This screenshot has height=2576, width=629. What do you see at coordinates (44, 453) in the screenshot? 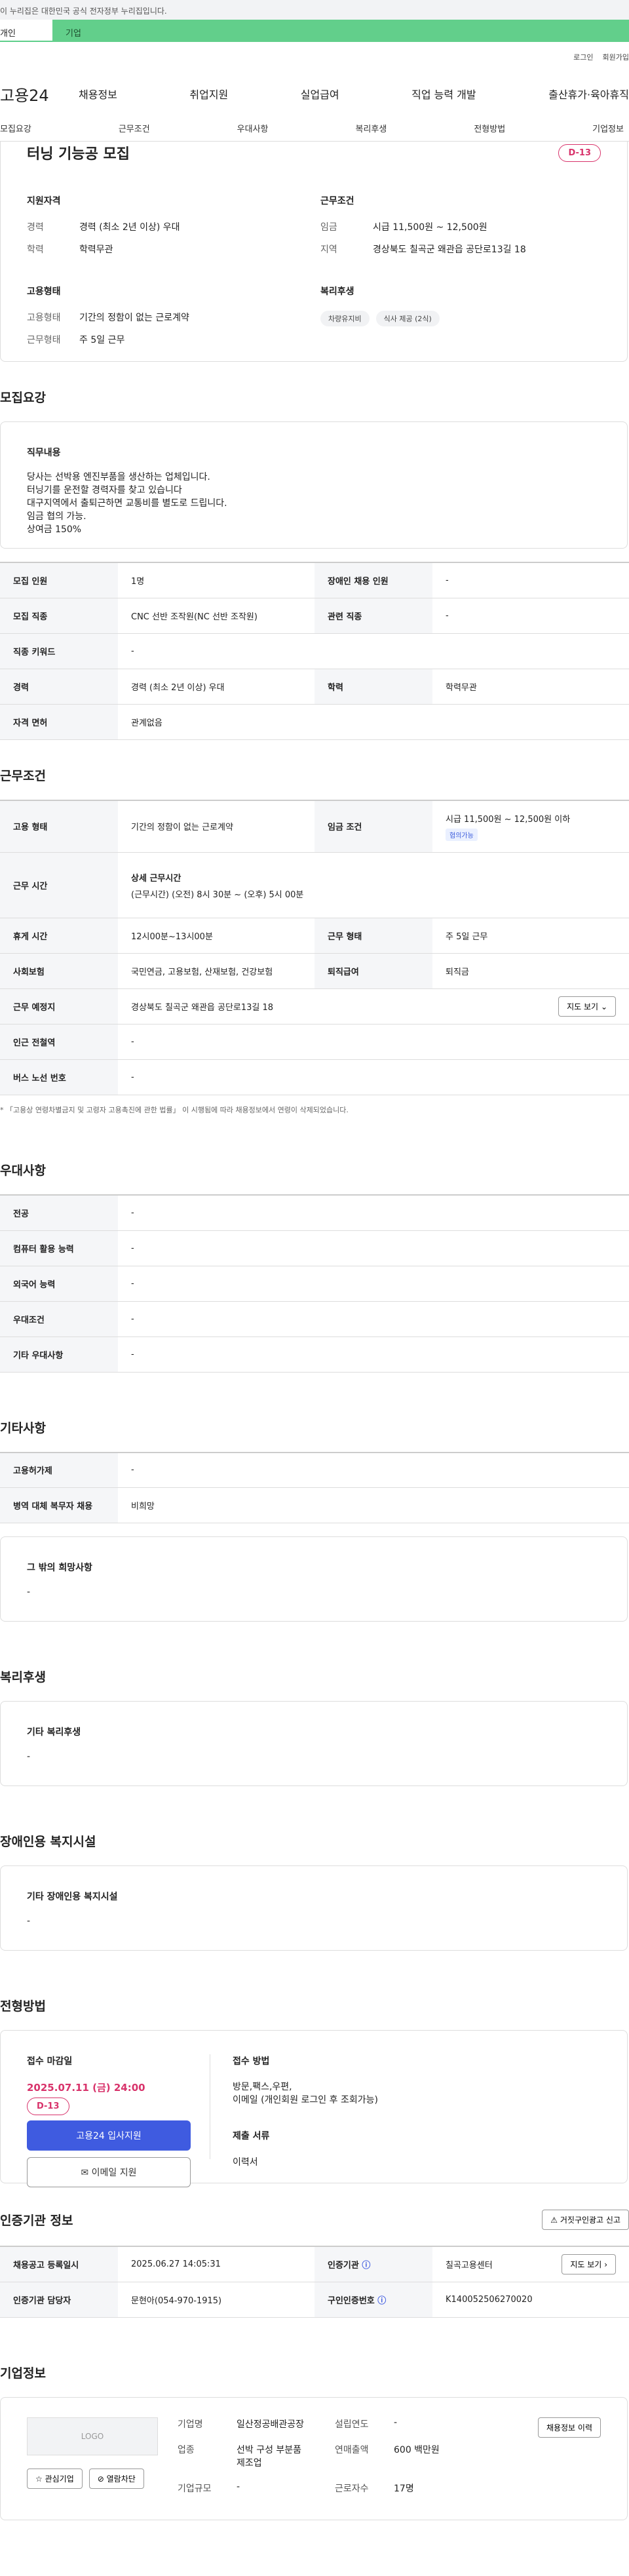
I see `duty-title: 직무내용` at bounding box center [44, 453].